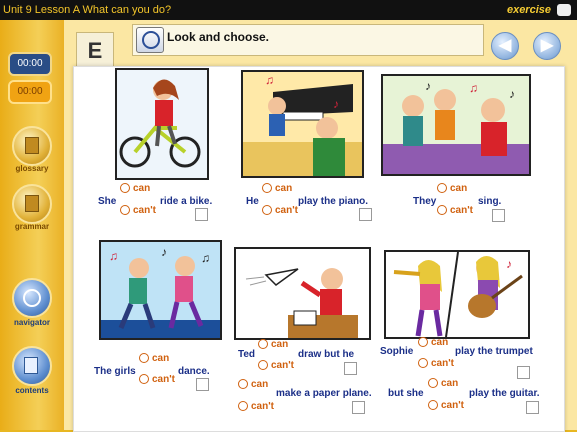  What do you see at coordinates (95, 51) in the screenshot?
I see `section-letter: E` at bounding box center [95, 51].